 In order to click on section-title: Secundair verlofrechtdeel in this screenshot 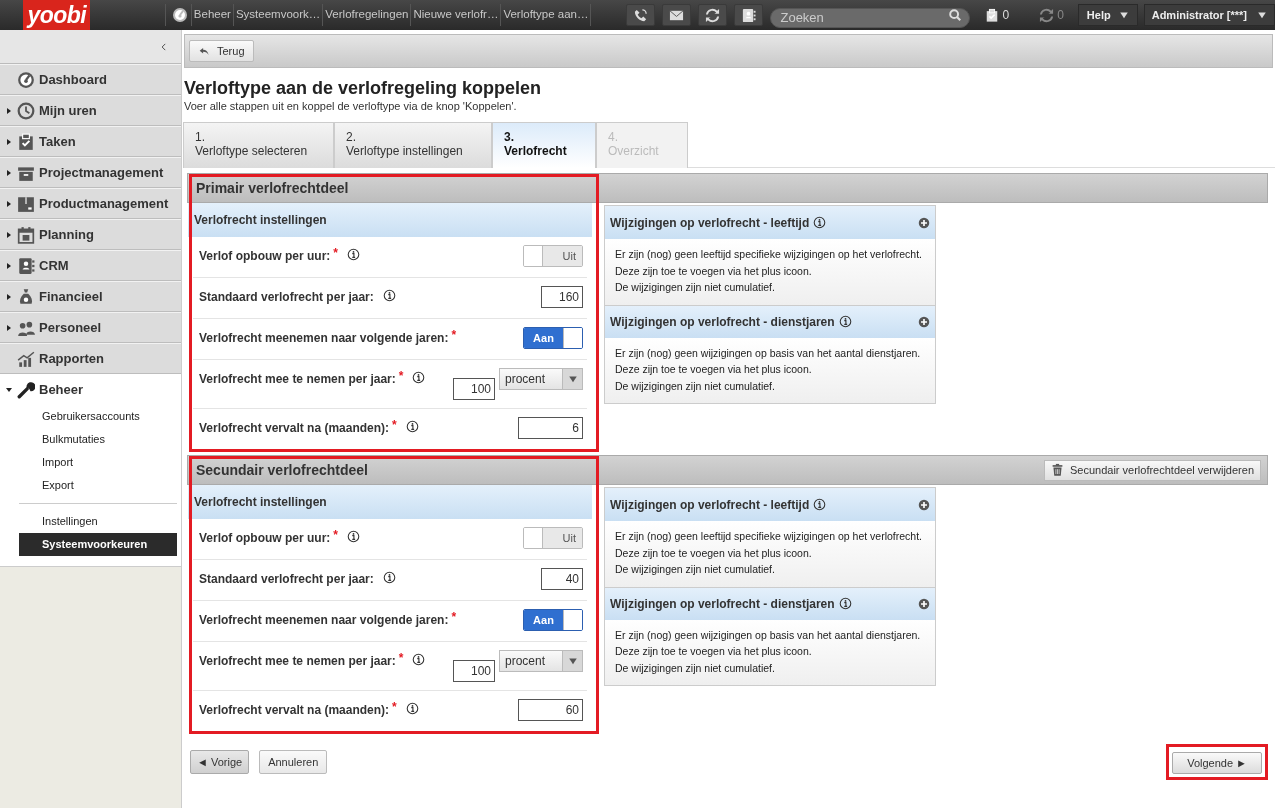, I will do `click(282, 470)`.